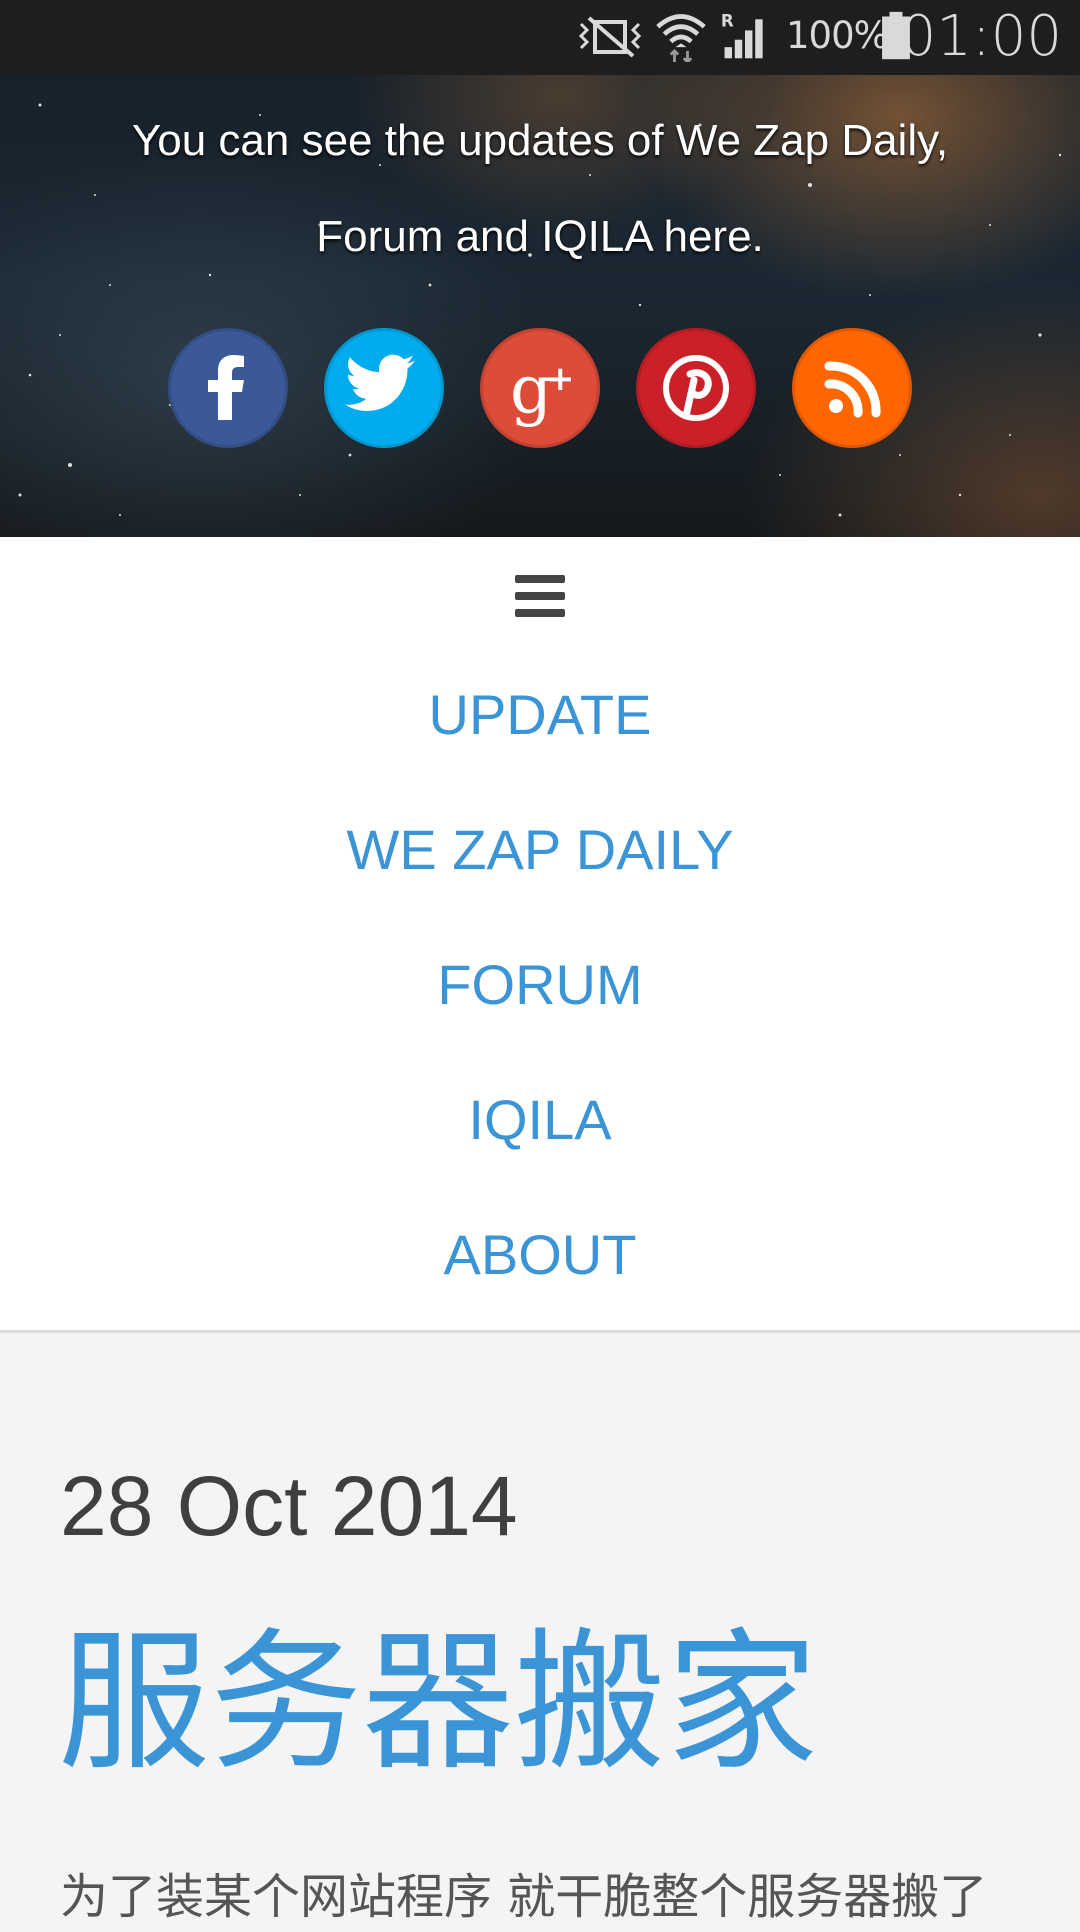 This screenshot has height=1932, width=1080. I want to click on vibrate-mute-icon, so click(610, 37).